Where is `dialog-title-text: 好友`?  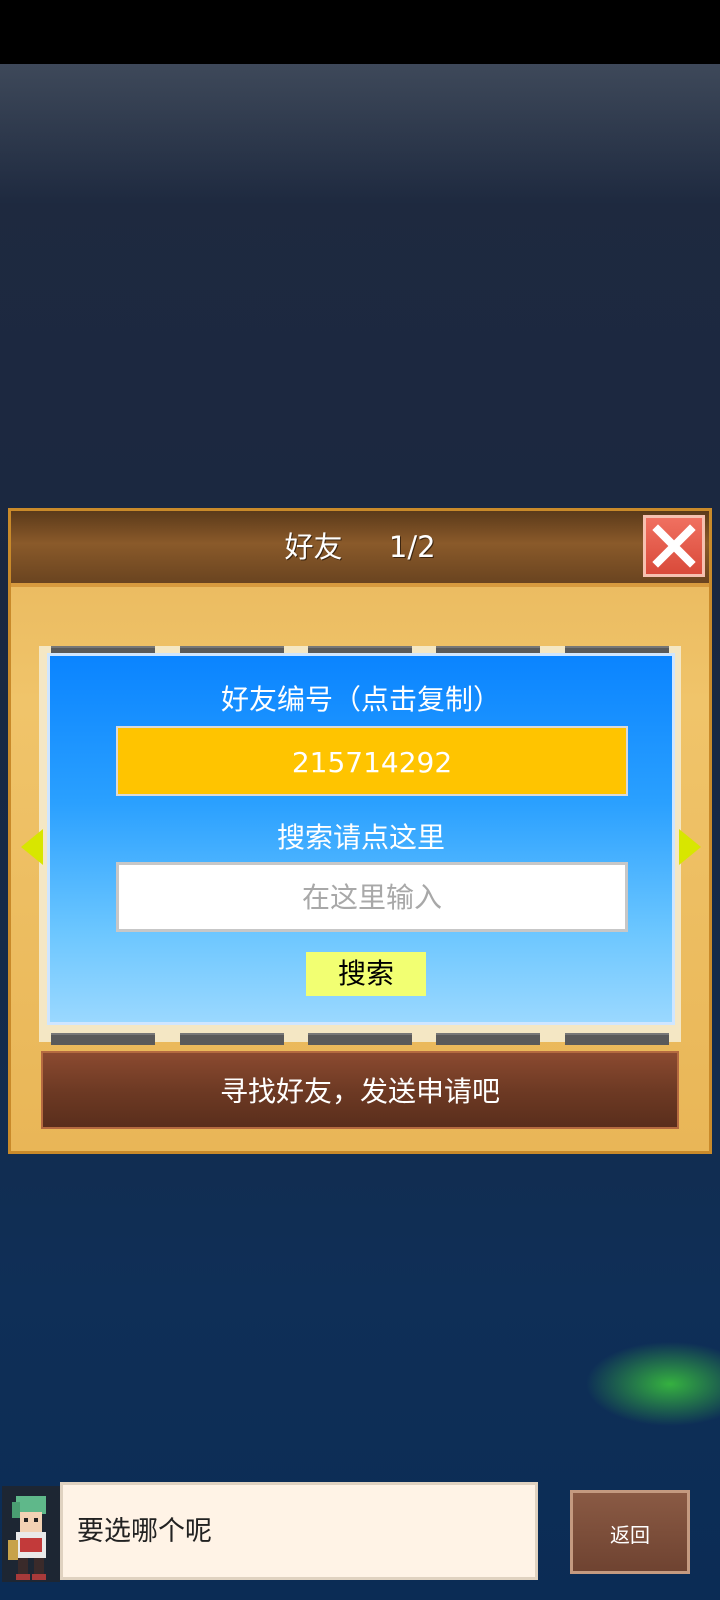 dialog-title-text: 好友 is located at coordinates (313, 547).